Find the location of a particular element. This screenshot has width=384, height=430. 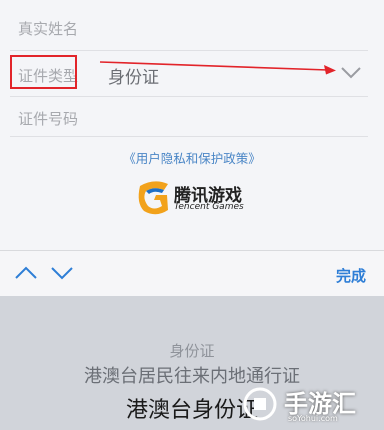

tencent-games-logo: 腾讯游戏 Tencent Games is located at coordinates (192, 199).